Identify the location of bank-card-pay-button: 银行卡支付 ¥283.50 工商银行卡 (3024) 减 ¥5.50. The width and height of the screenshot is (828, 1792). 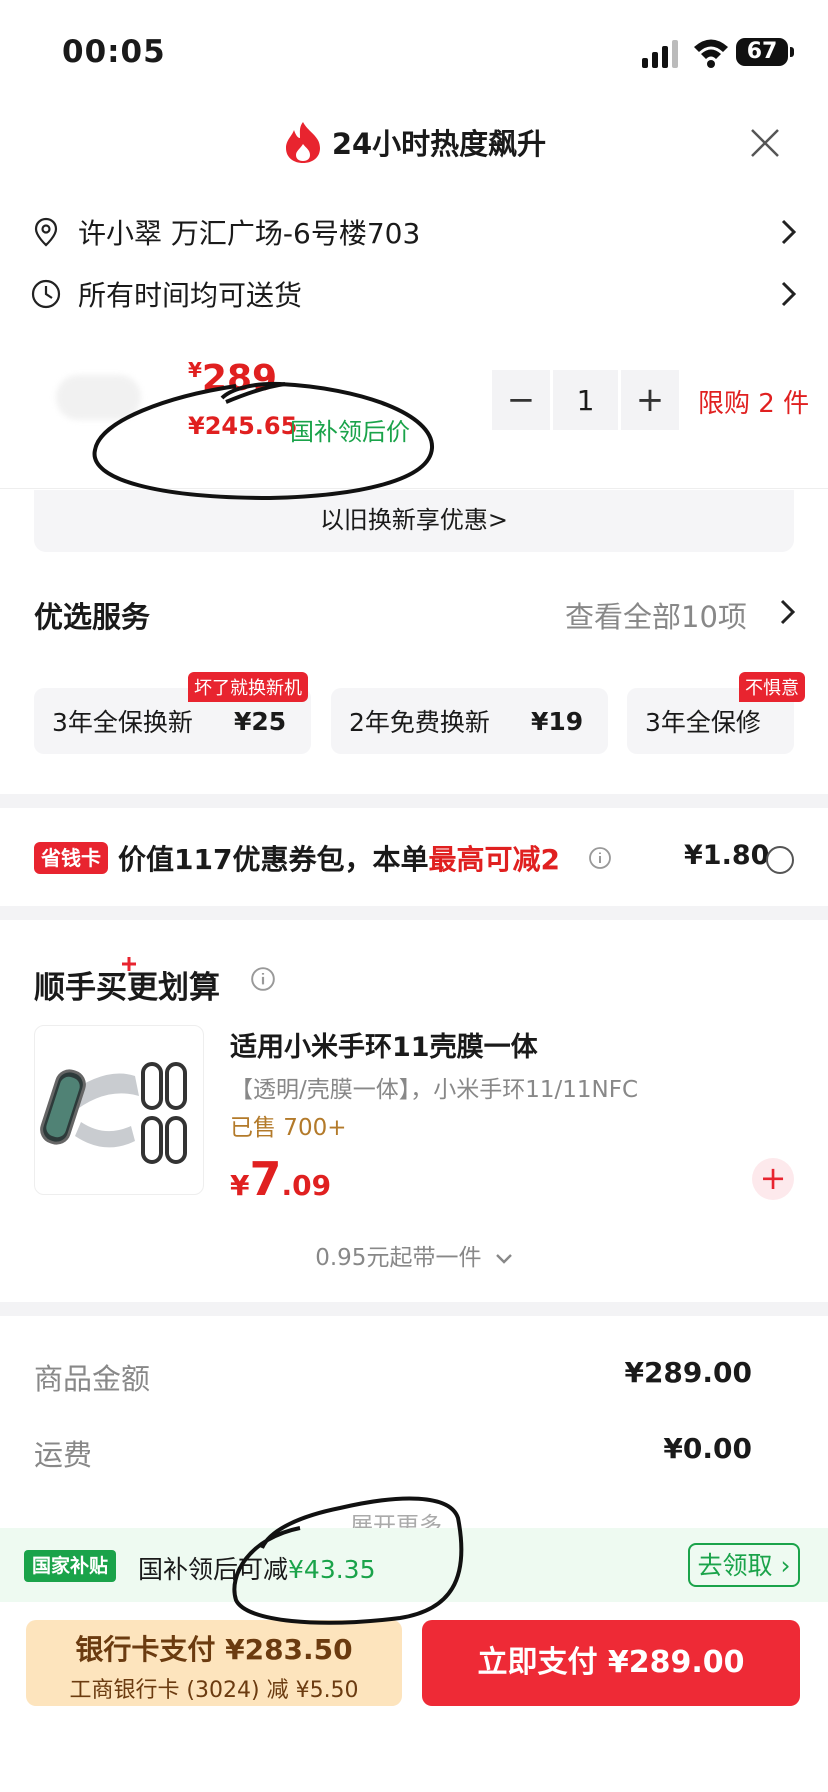
(214, 1663).